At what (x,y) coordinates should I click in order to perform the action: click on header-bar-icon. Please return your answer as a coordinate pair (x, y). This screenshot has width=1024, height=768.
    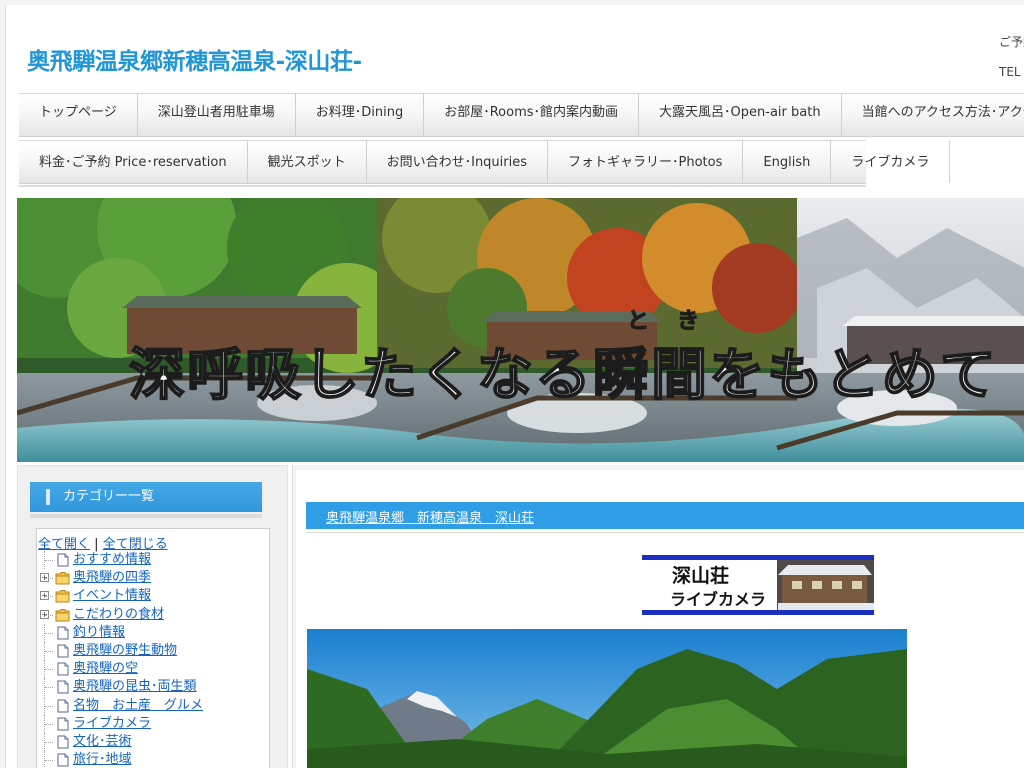
    Looking at the image, I should click on (48, 497).